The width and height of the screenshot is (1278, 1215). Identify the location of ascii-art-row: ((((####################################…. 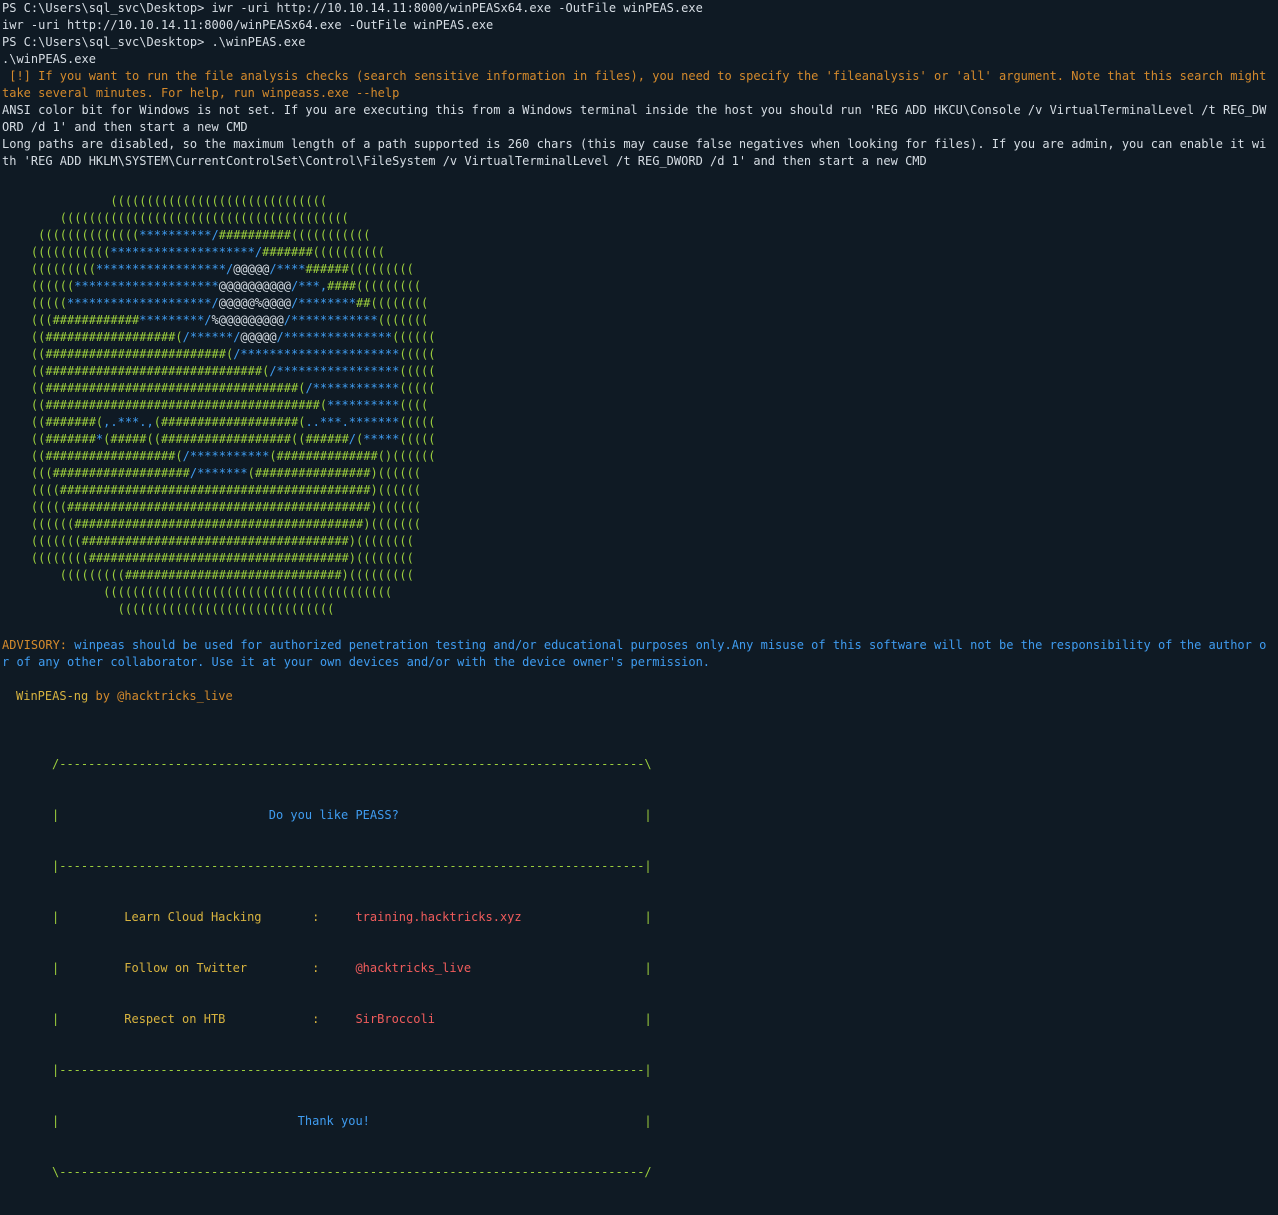
(212, 490).